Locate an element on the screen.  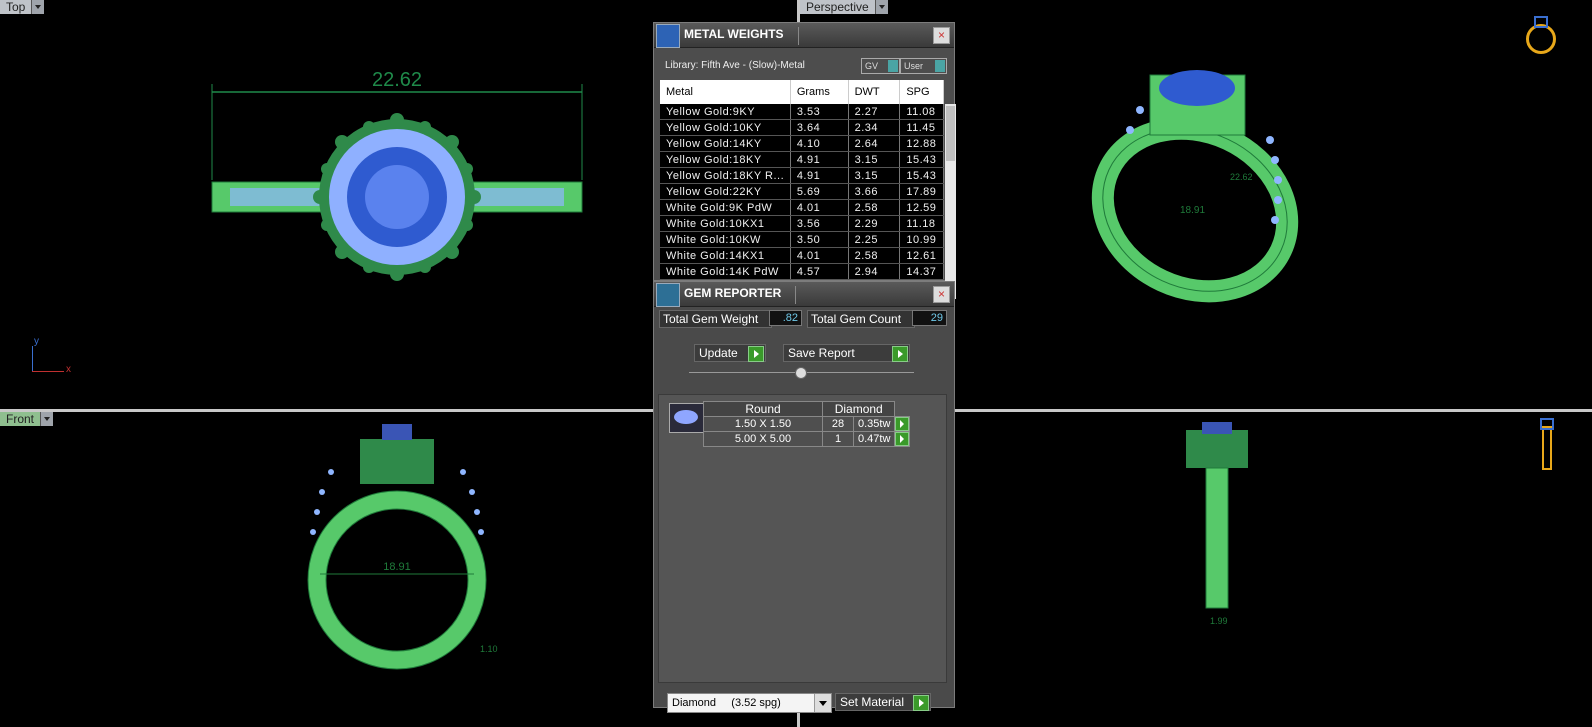
col-spg: SPG is located at coordinates (921, 92).